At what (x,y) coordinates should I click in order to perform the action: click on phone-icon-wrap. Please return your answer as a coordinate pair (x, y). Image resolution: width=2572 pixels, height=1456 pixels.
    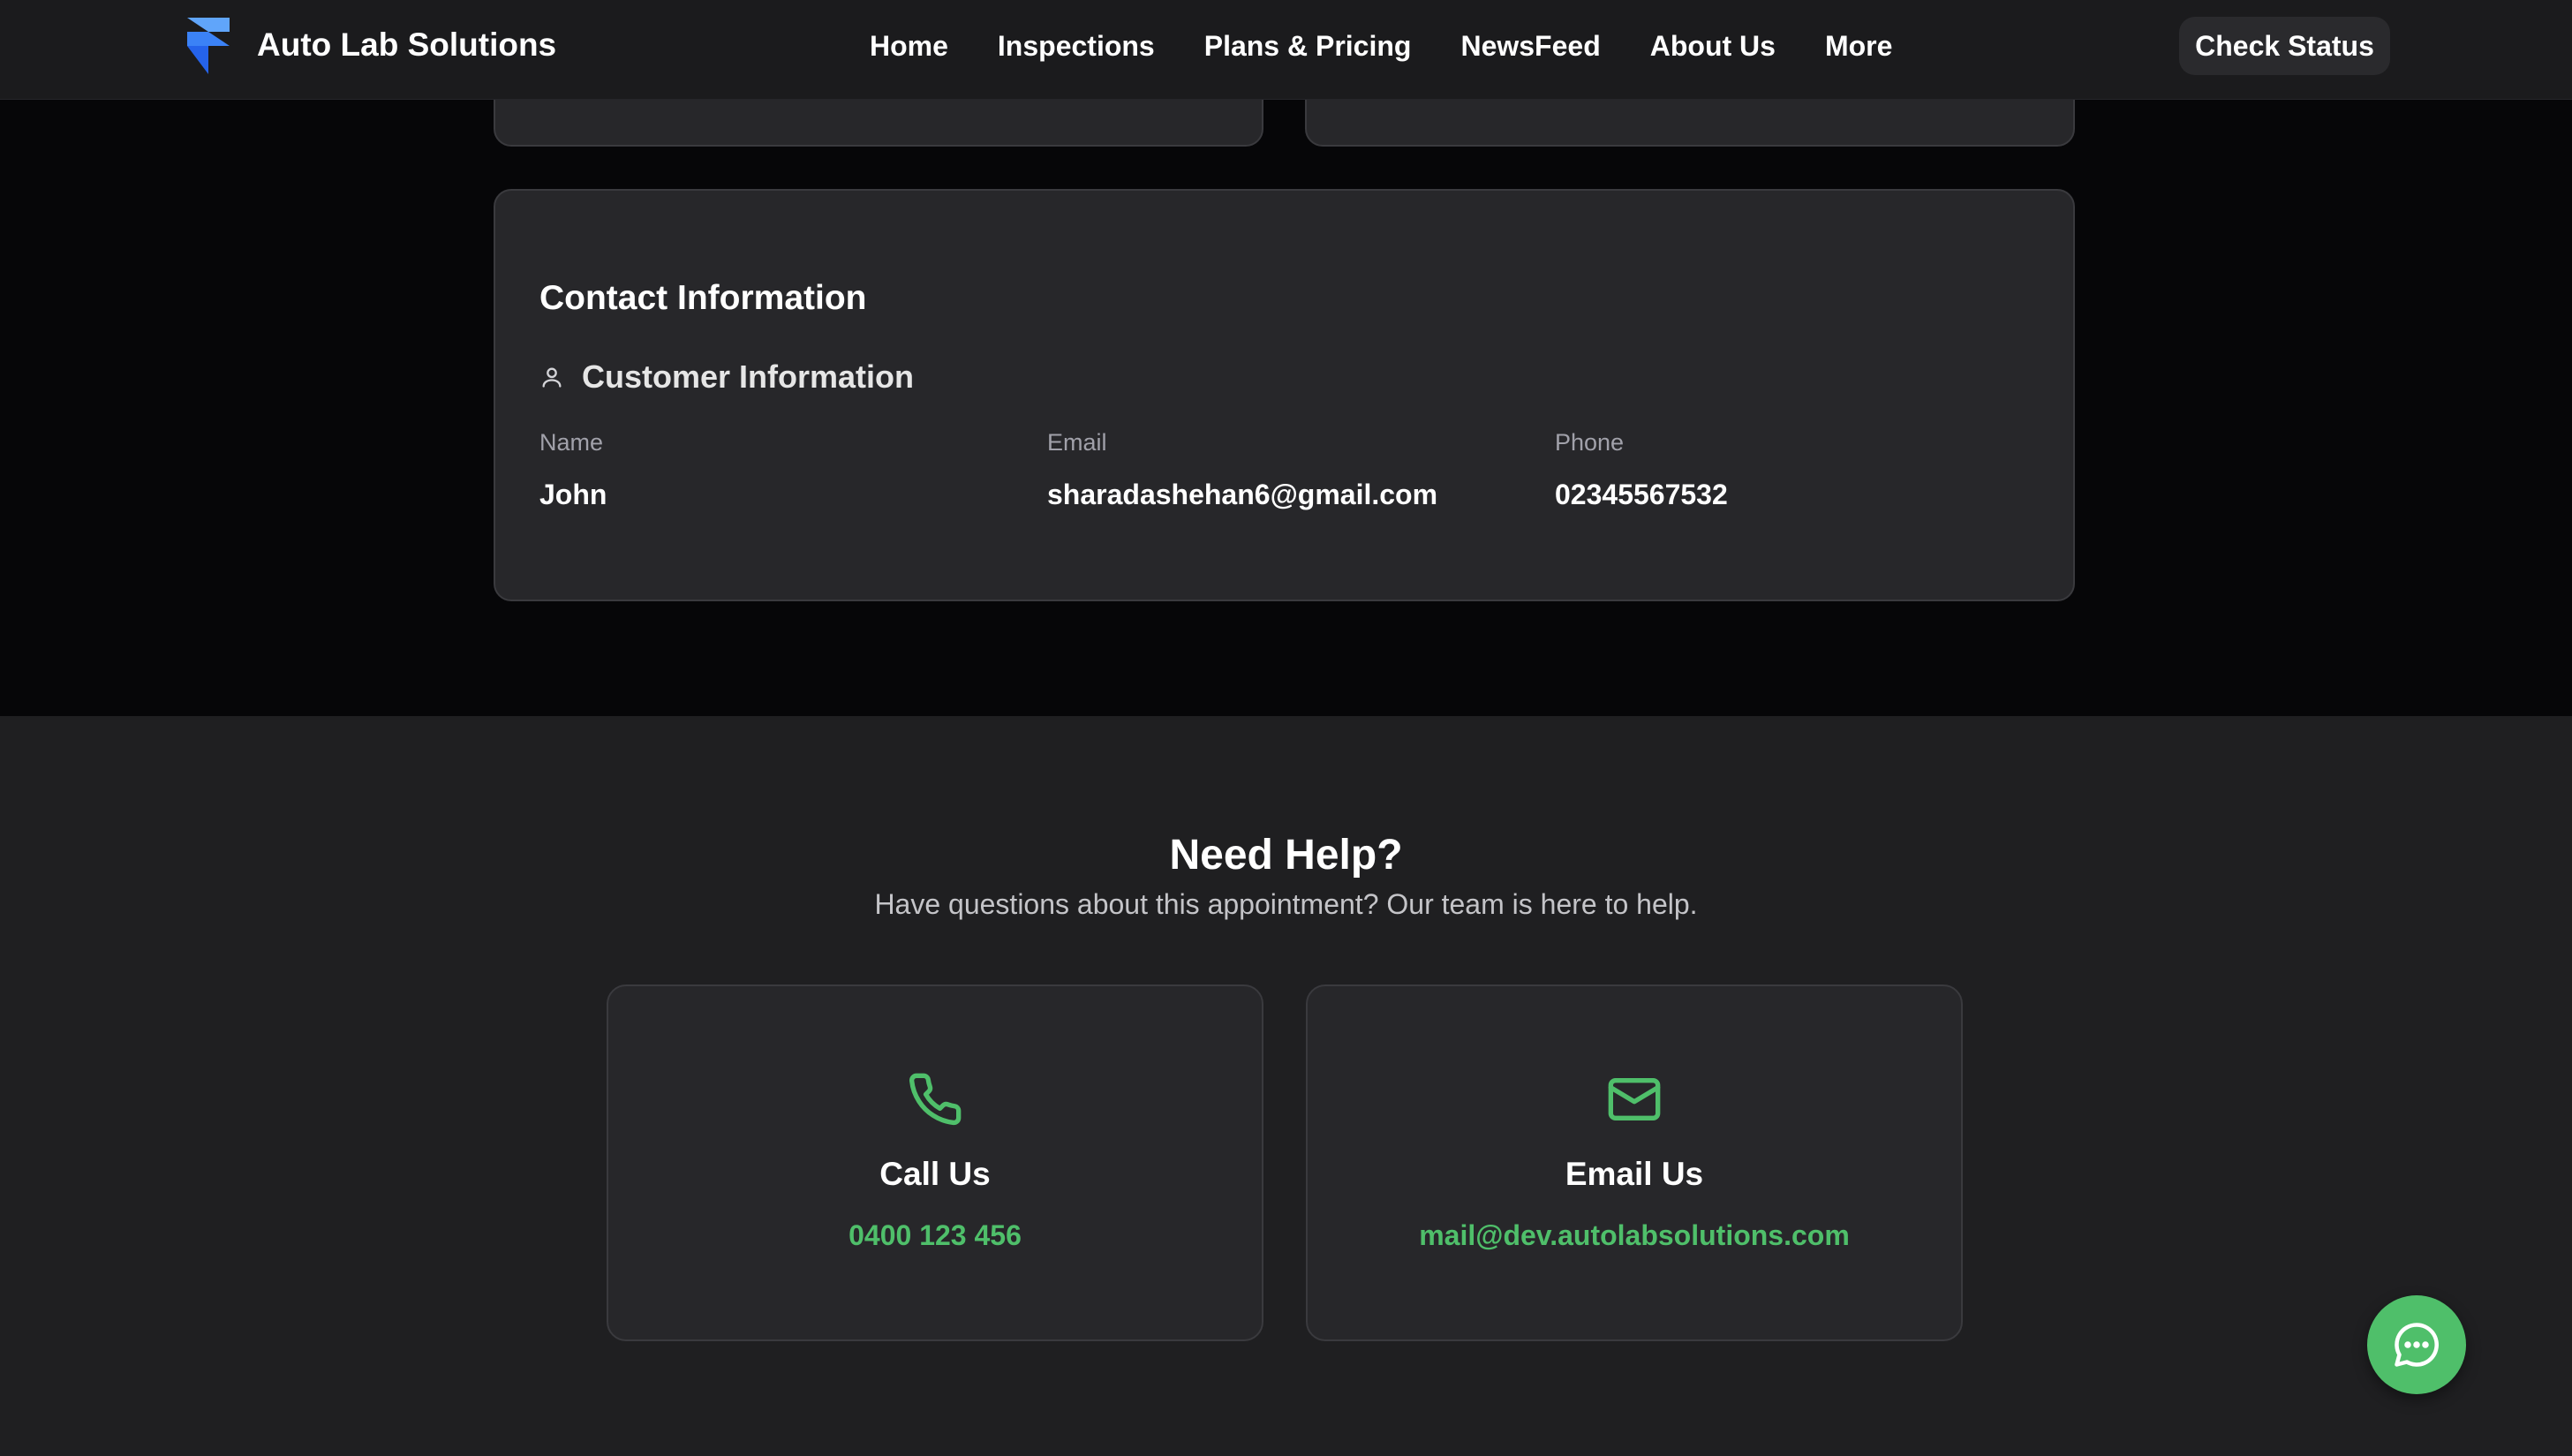
    Looking at the image, I should click on (935, 1099).